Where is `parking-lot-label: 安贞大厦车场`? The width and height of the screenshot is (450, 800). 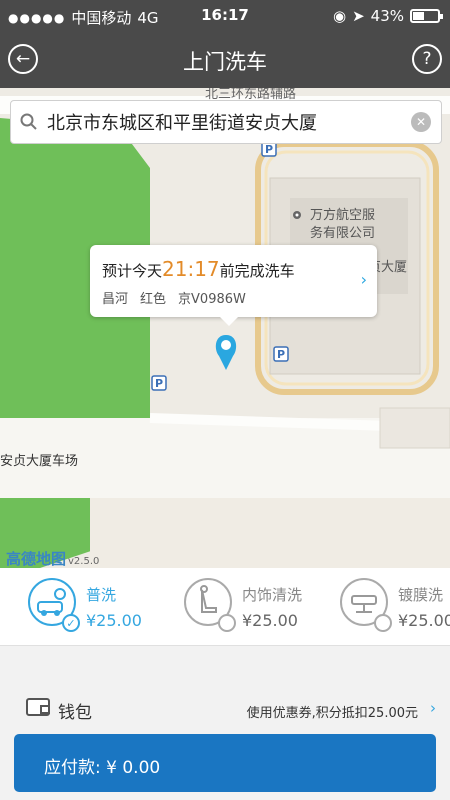
parking-lot-label: 安贞大厦车场 is located at coordinates (39, 461).